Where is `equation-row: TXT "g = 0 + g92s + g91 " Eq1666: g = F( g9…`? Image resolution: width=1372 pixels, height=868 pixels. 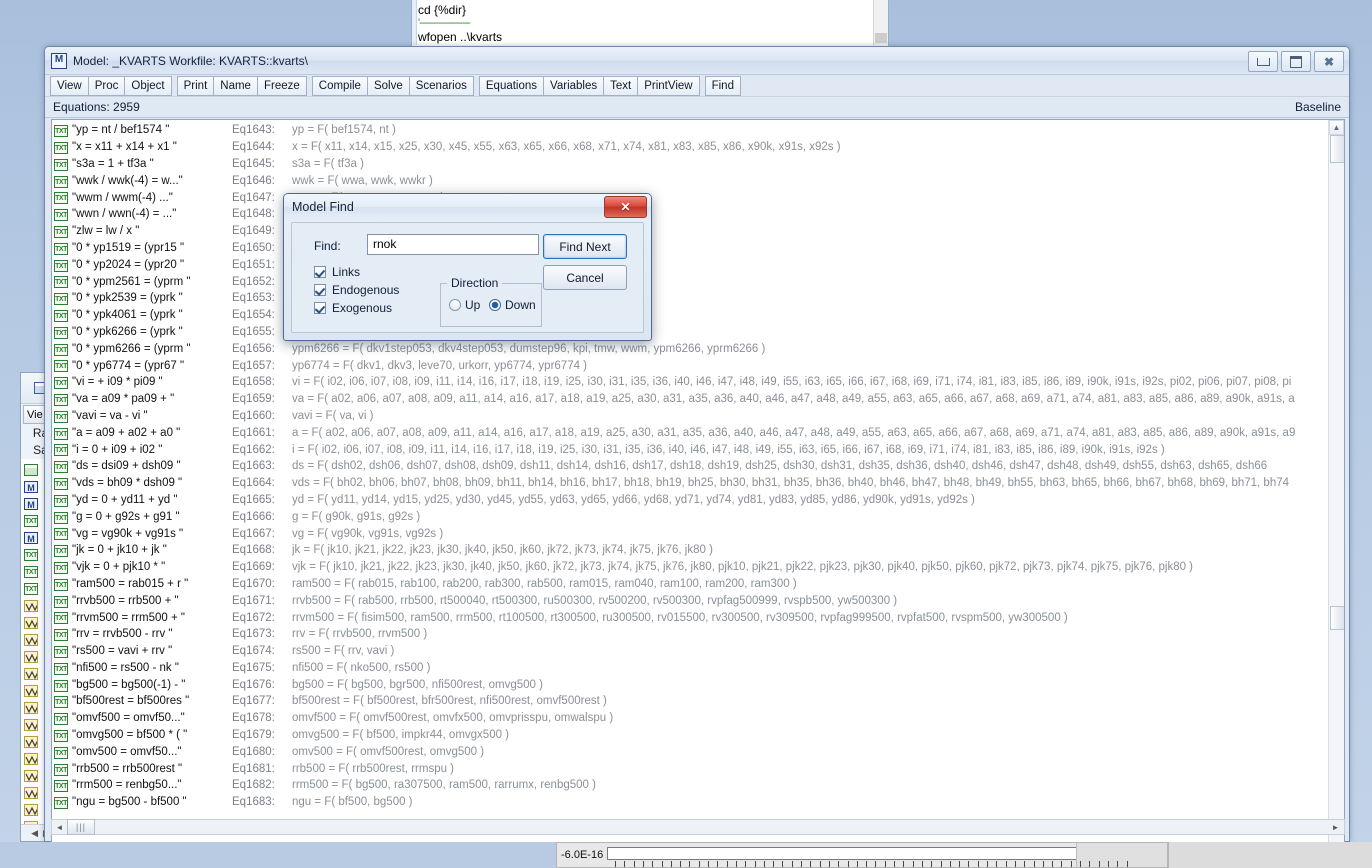
equation-row: TXT "g = 0 + g92s + g91 " Eq1666: g = F( g9… is located at coordinates (690, 516).